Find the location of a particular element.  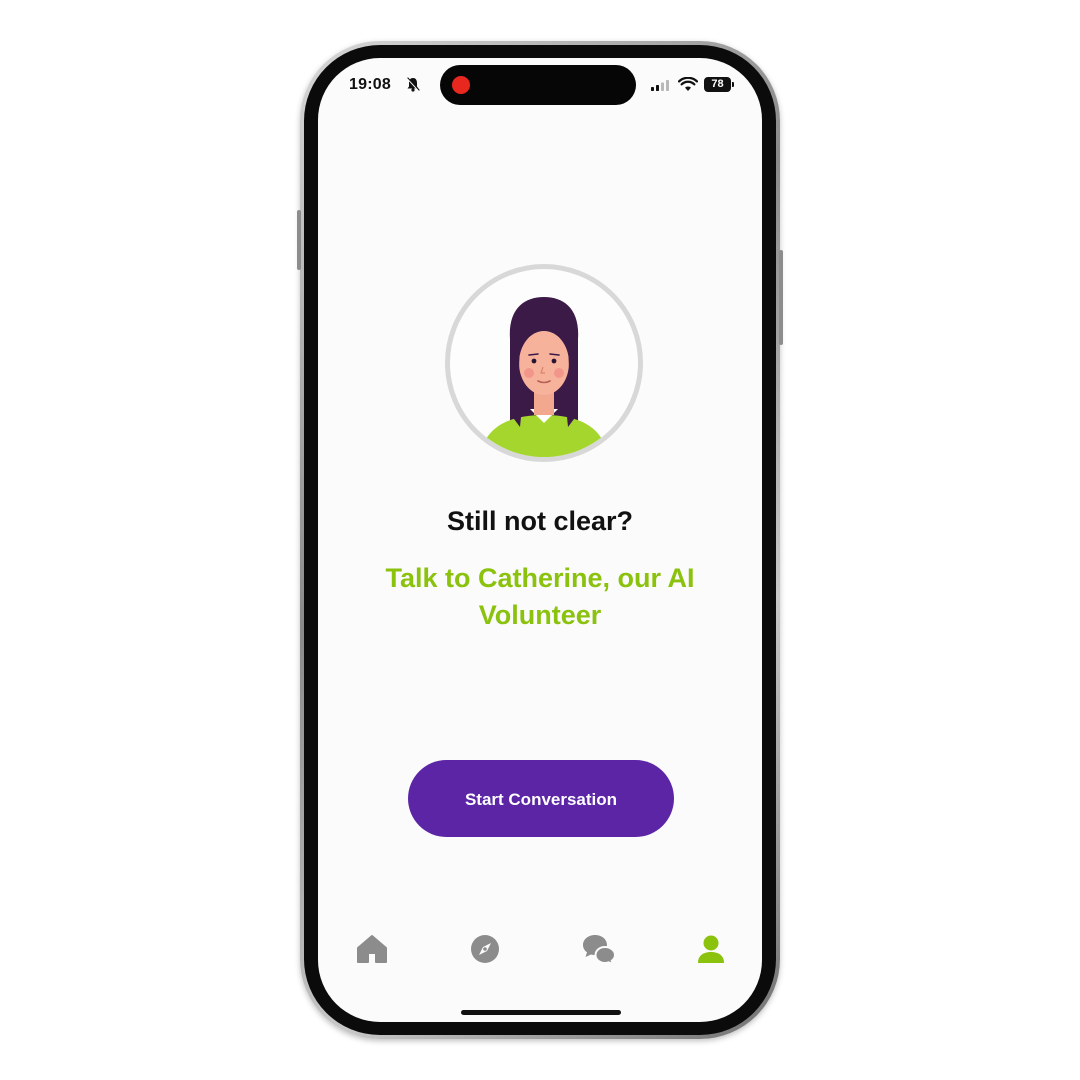

home-icon is located at coordinates (372, 949).